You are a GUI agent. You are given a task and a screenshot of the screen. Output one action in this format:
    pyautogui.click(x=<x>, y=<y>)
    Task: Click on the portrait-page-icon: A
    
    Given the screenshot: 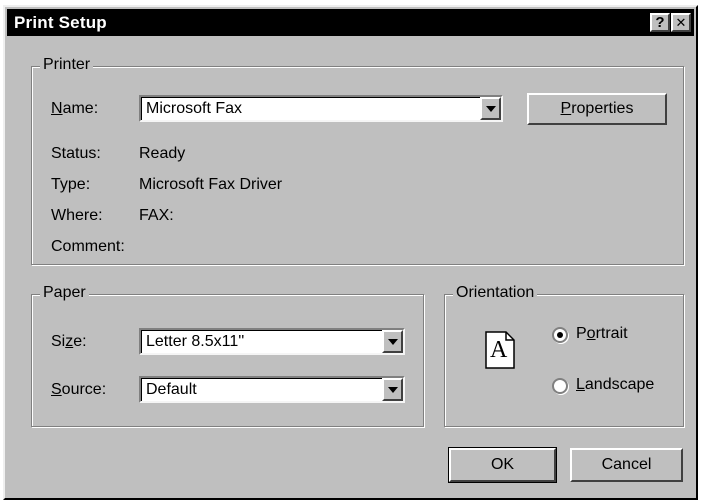 What is the action you would take?
    pyautogui.click(x=500, y=350)
    